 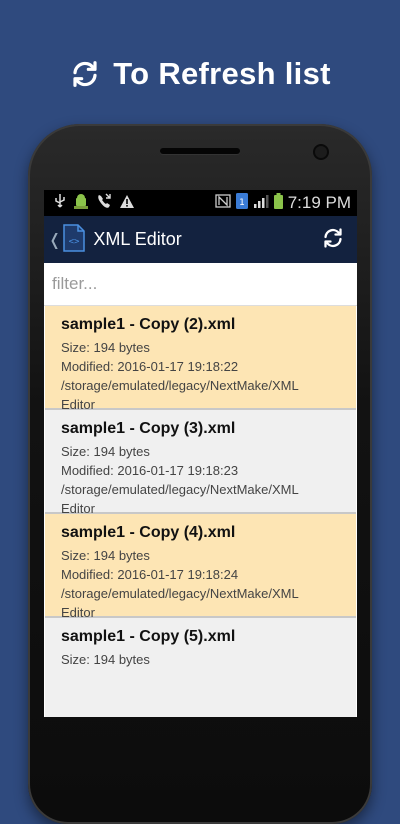 What do you see at coordinates (127, 203) in the screenshot?
I see `warning-icon` at bounding box center [127, 203].